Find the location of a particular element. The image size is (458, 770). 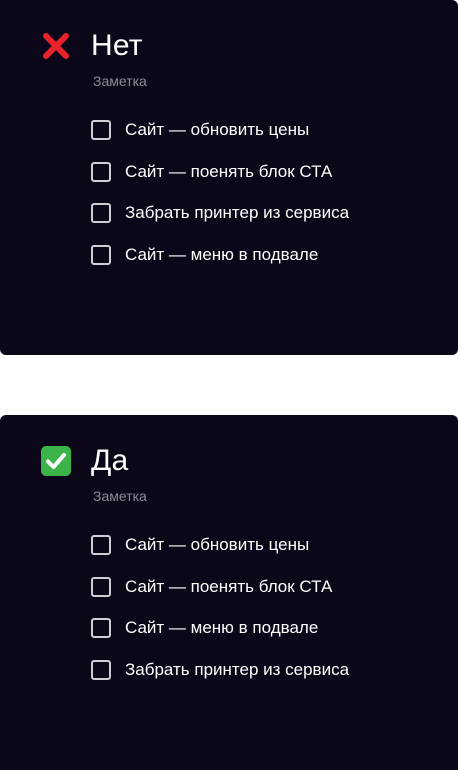

note-header: Да is located at coordinates (84, 461).